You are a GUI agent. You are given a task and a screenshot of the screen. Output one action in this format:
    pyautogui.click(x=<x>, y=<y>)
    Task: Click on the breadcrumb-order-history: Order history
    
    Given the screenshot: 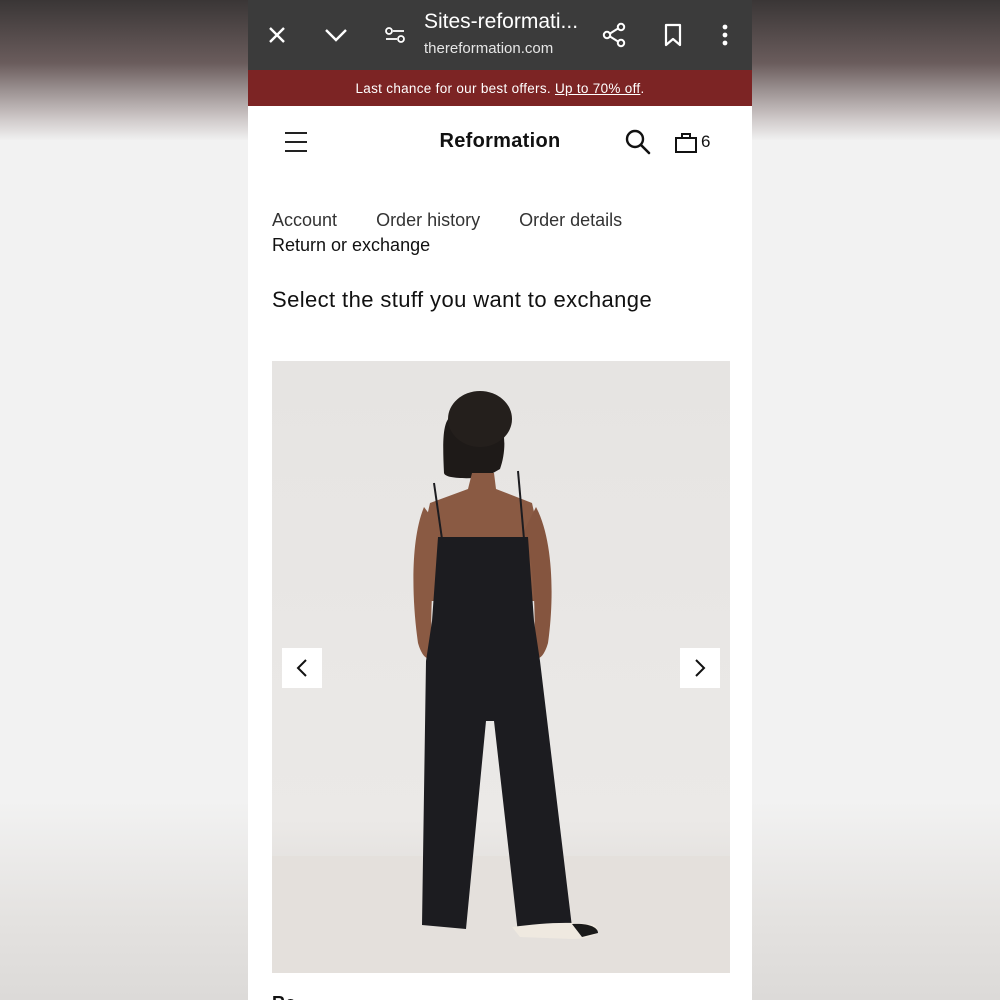 What is the action you would take?
    pyautogui.click(x=428, y=220)
    